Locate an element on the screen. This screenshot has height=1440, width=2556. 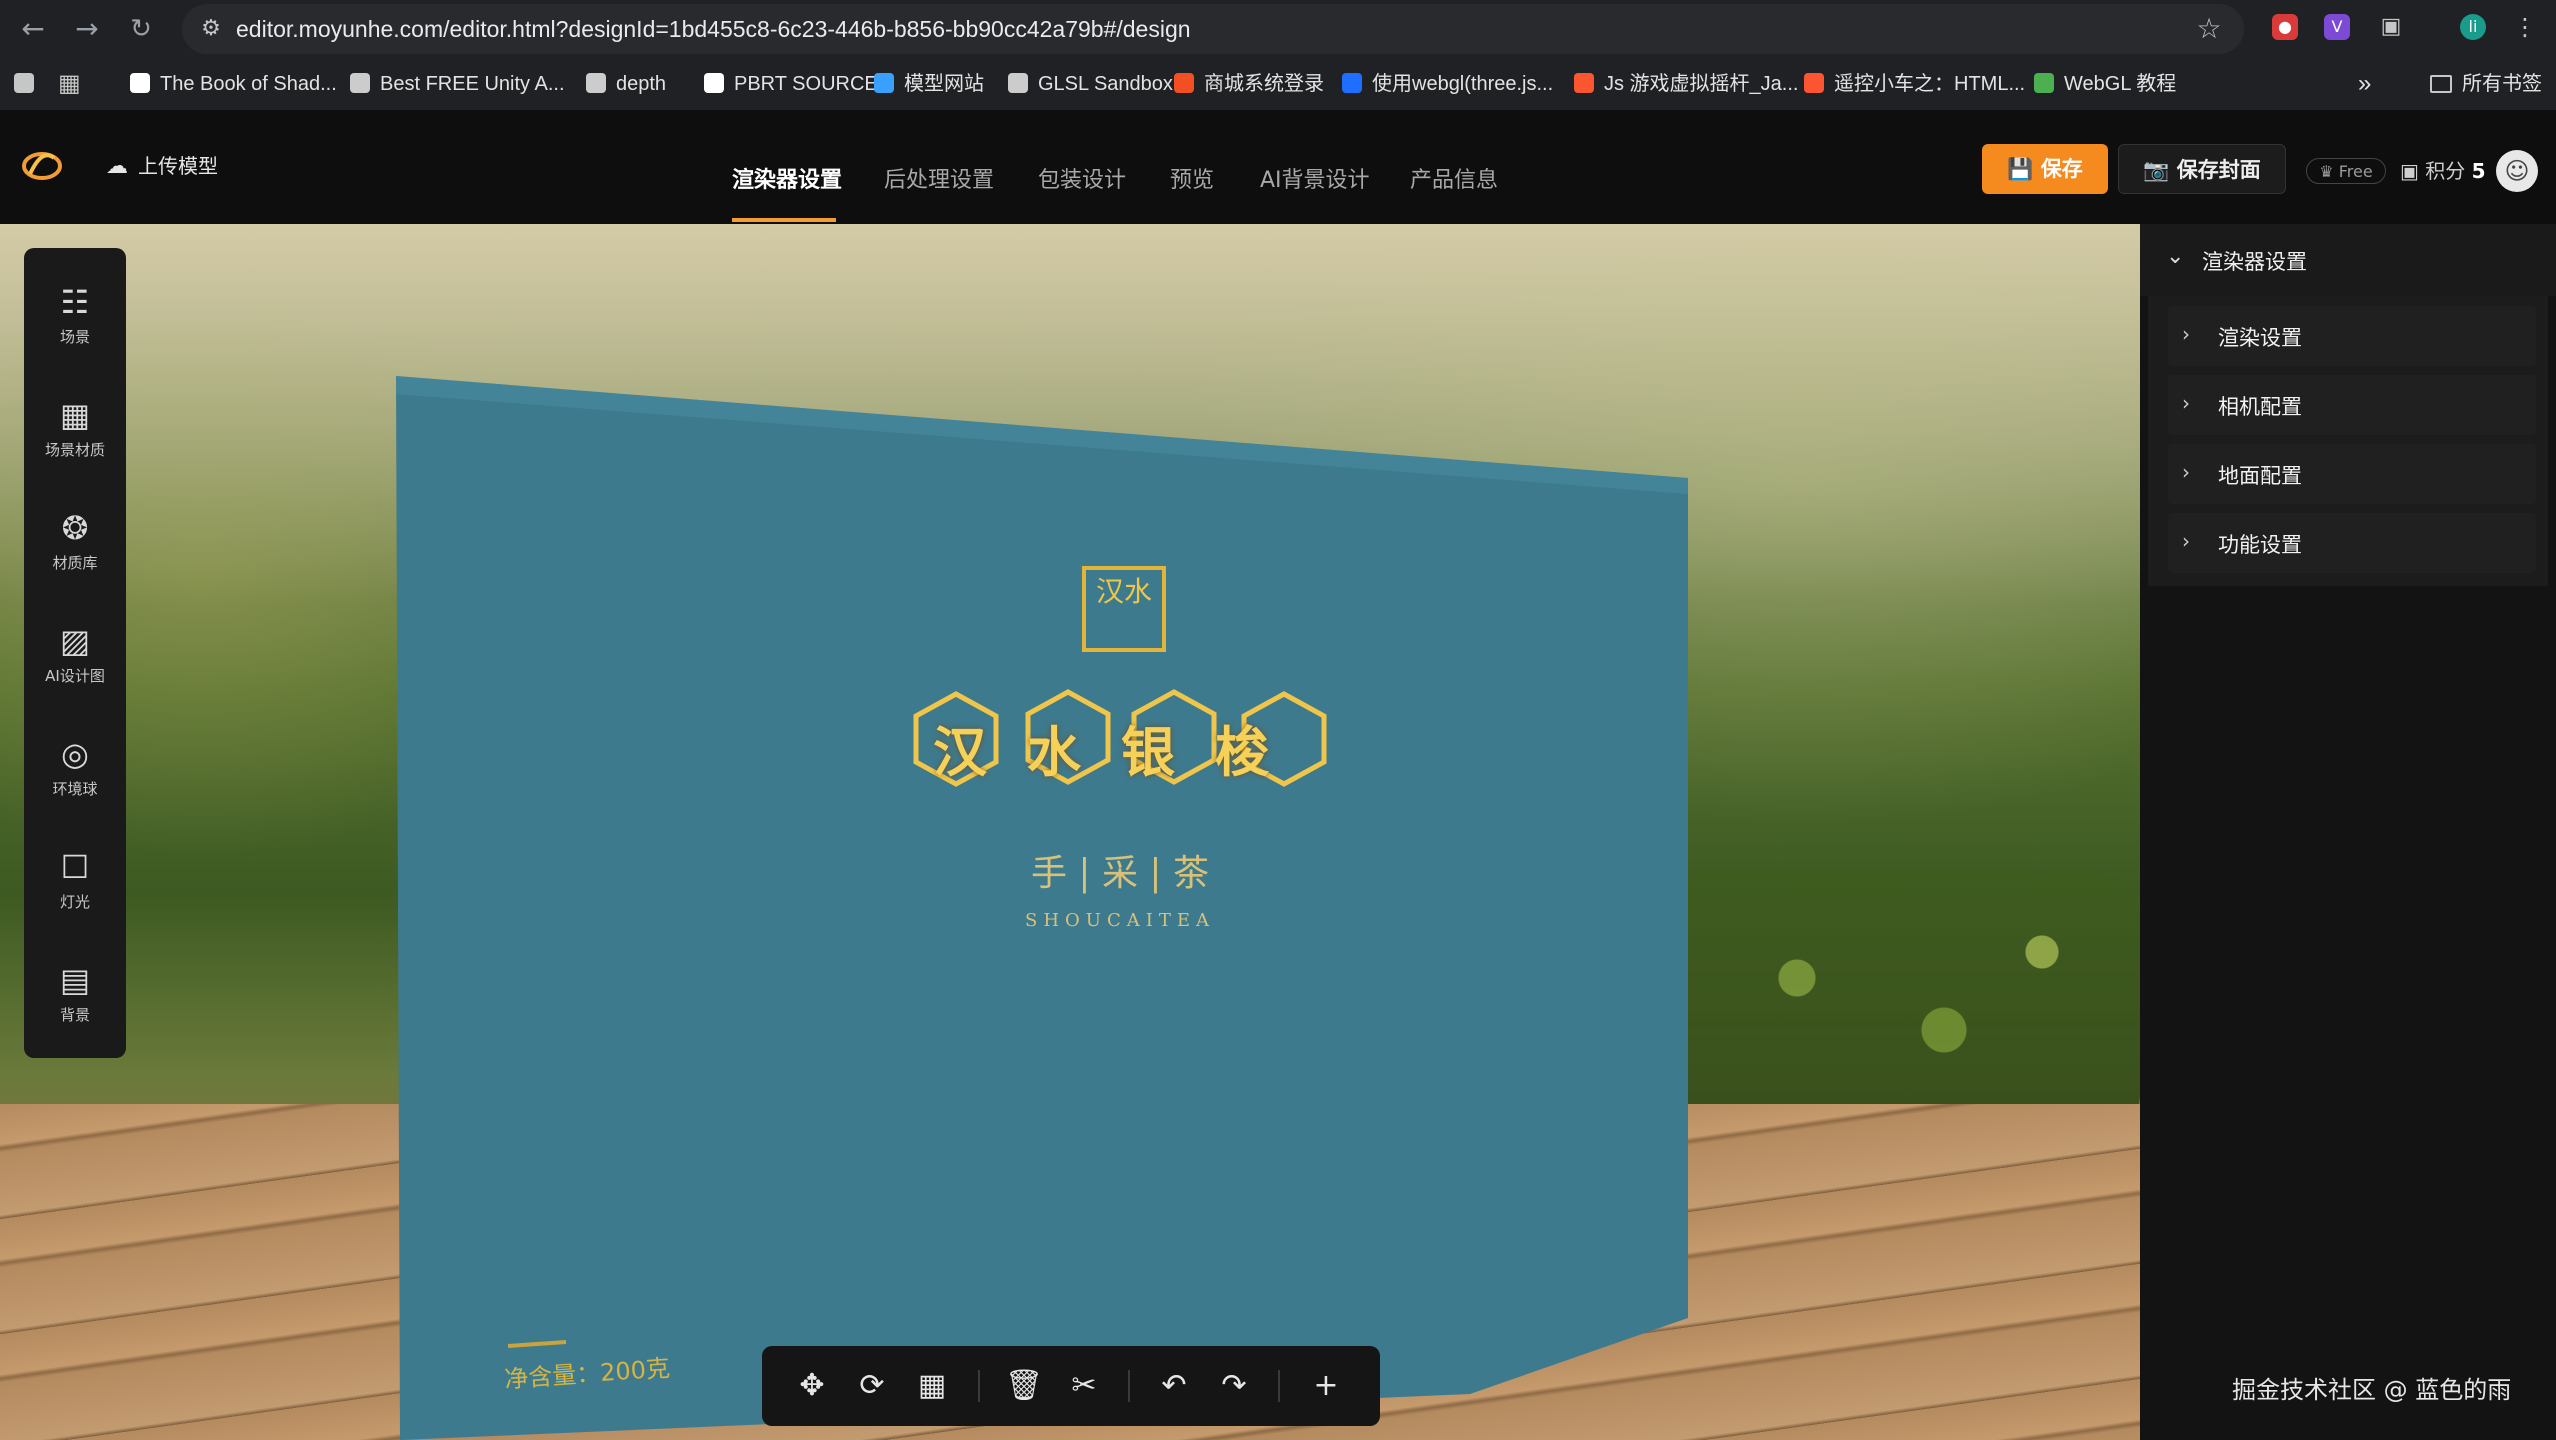
brand-title: 汉水银梭 is located at coordinates (1121, 752).